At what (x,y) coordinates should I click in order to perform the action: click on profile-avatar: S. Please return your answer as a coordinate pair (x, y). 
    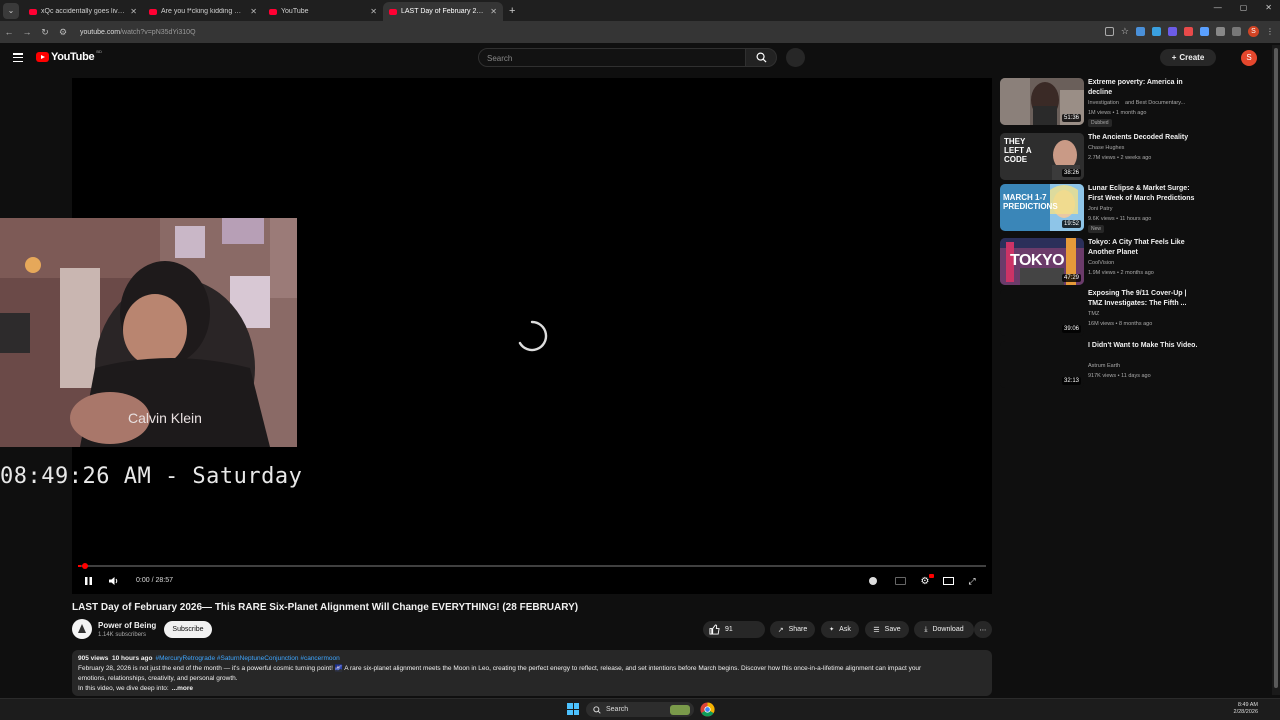
    Looking at the image, I should click on (1253, 31).